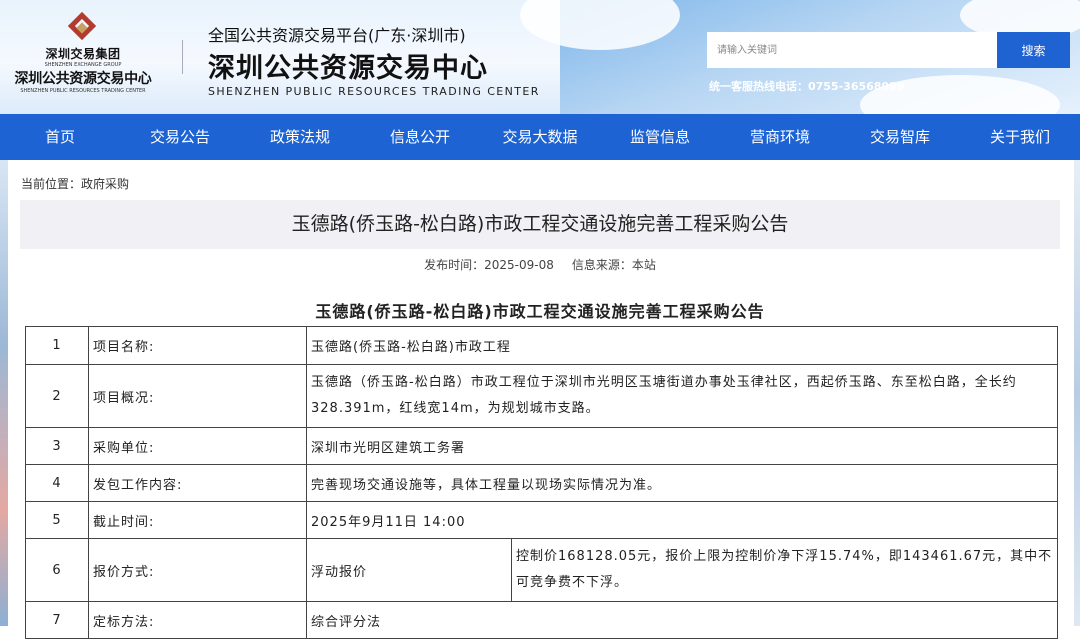 The image size is (1080, 639). Describe the element at coordinates (197, 483) in the screenshot. I see `row-label: 发包工作内容:` at that location.